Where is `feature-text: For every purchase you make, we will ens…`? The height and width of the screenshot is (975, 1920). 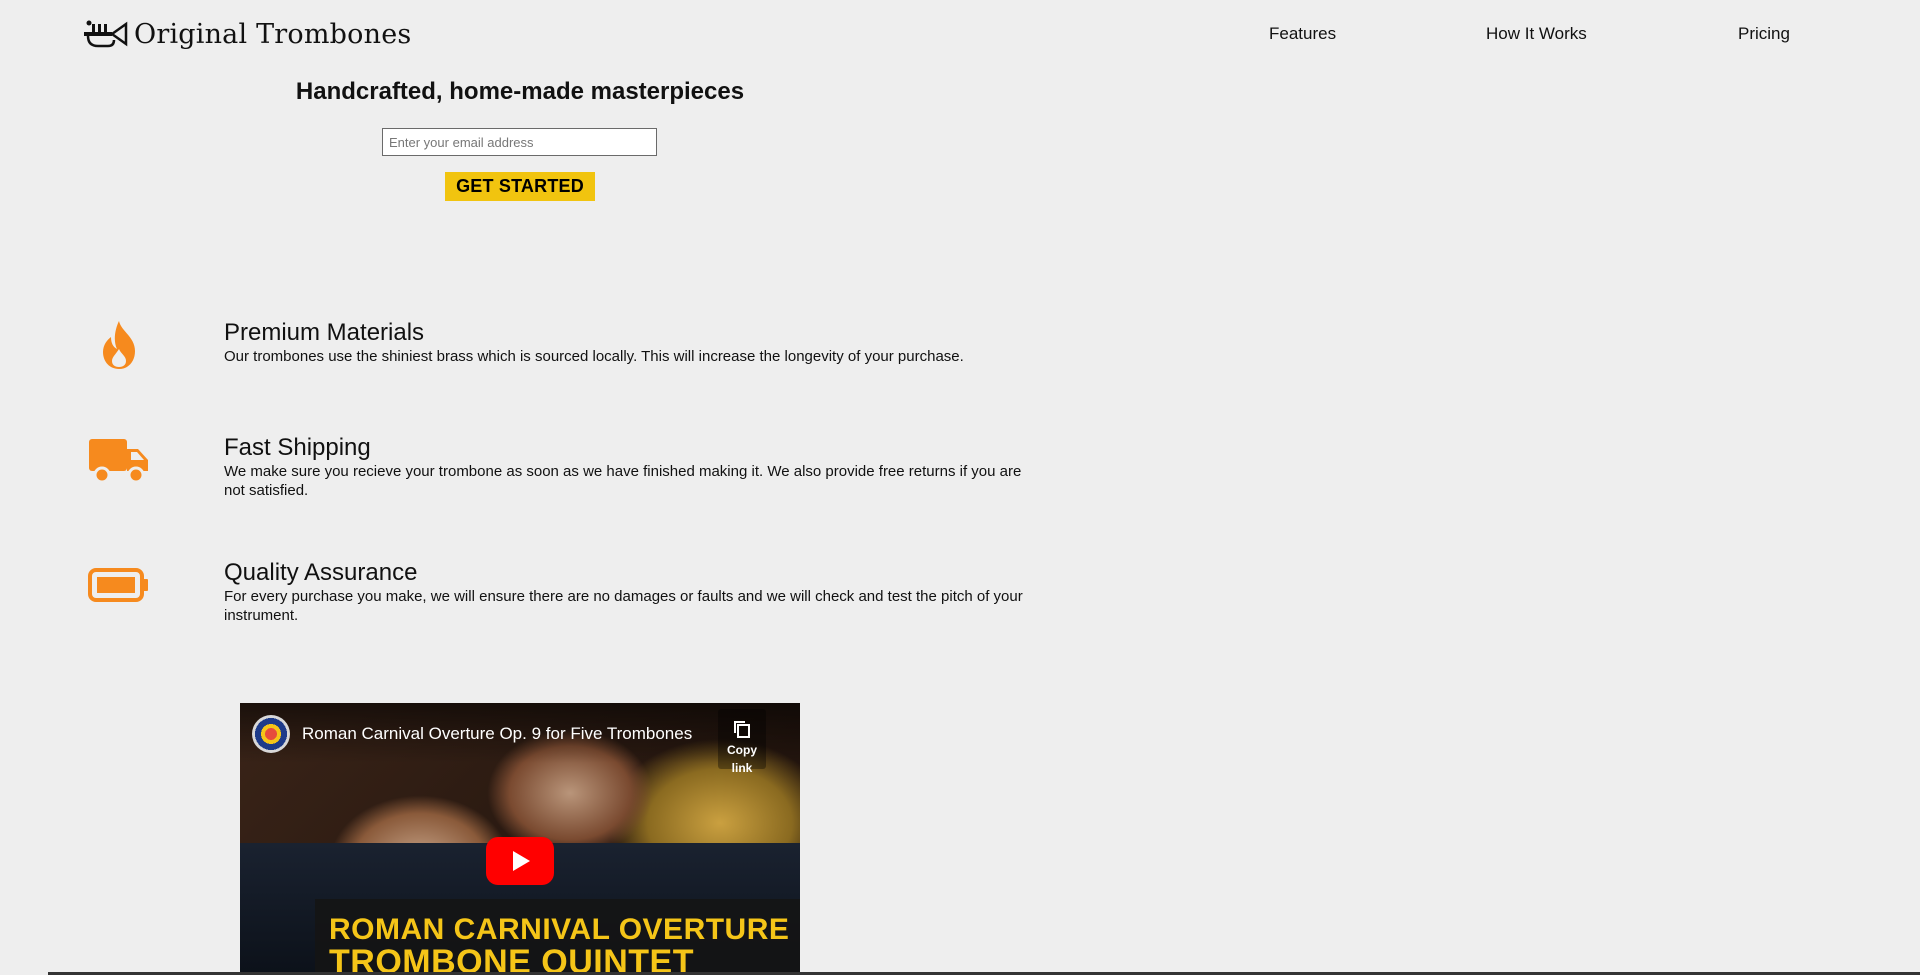 feature-text: For every purchase you make, we will ens… is located at coordinates (623, 606).